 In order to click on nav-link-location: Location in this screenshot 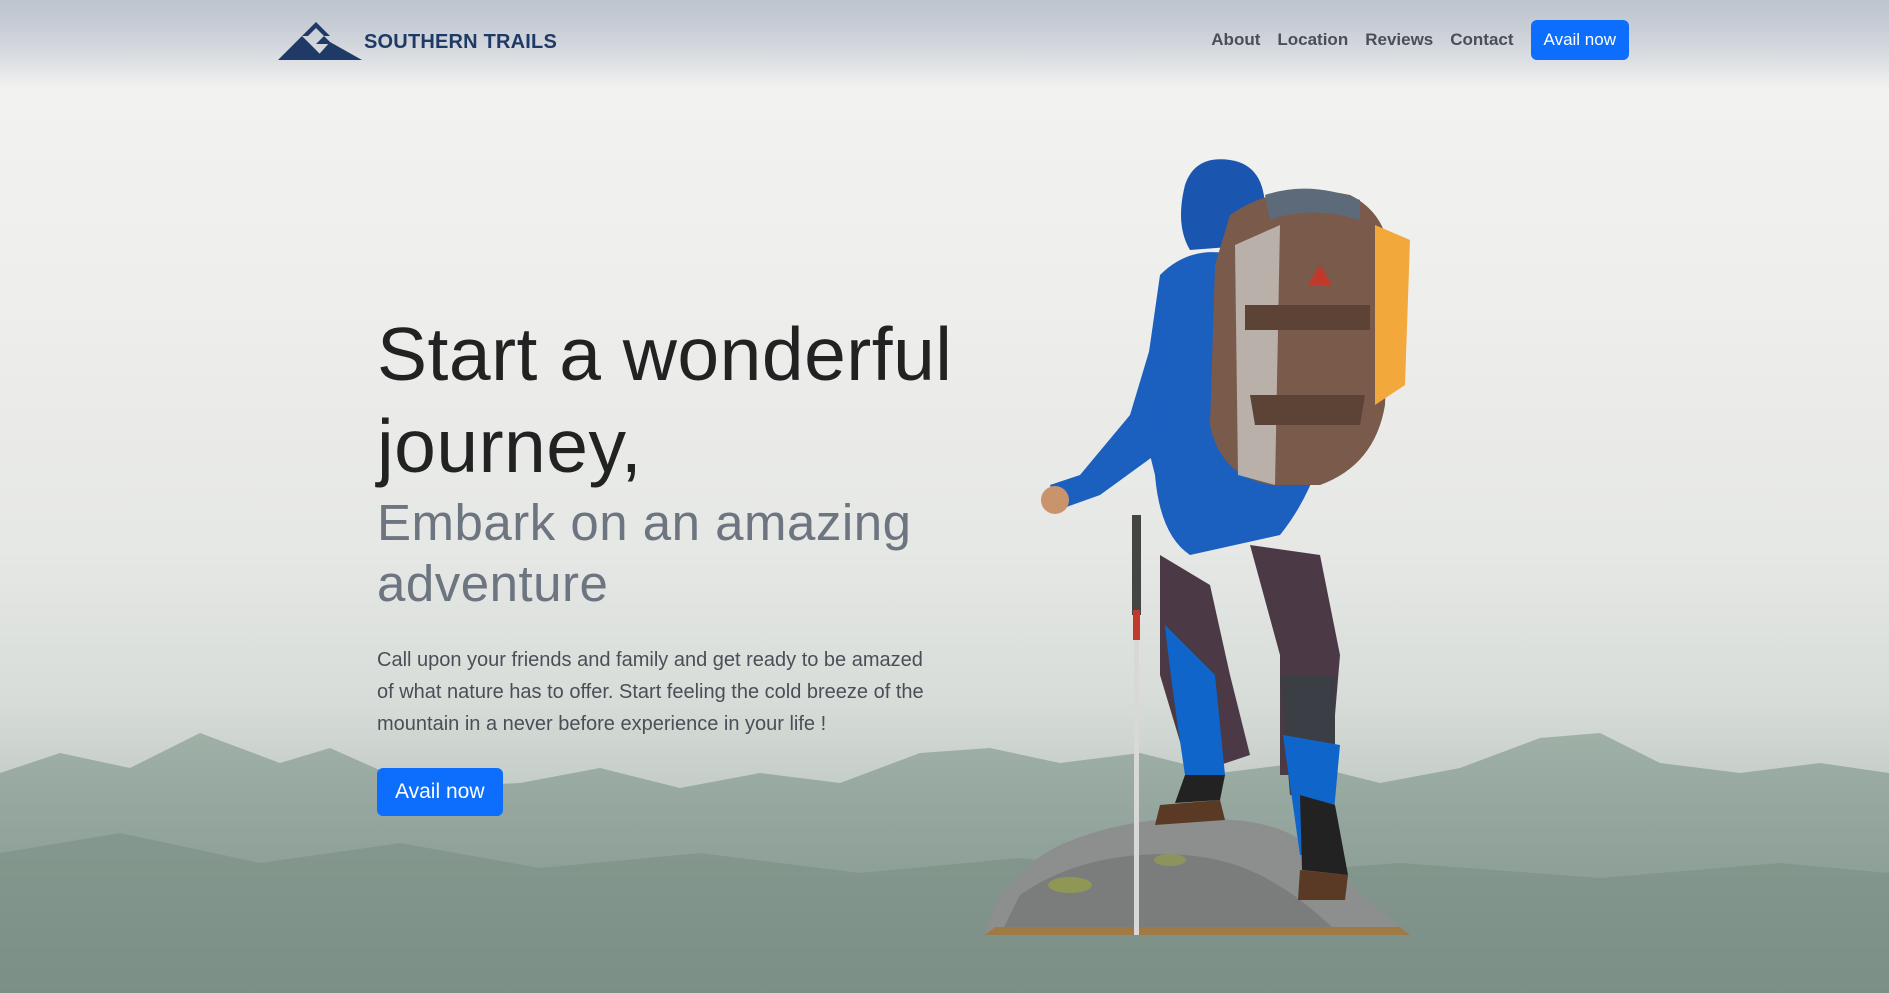, I will do `click(1312, 40)`.